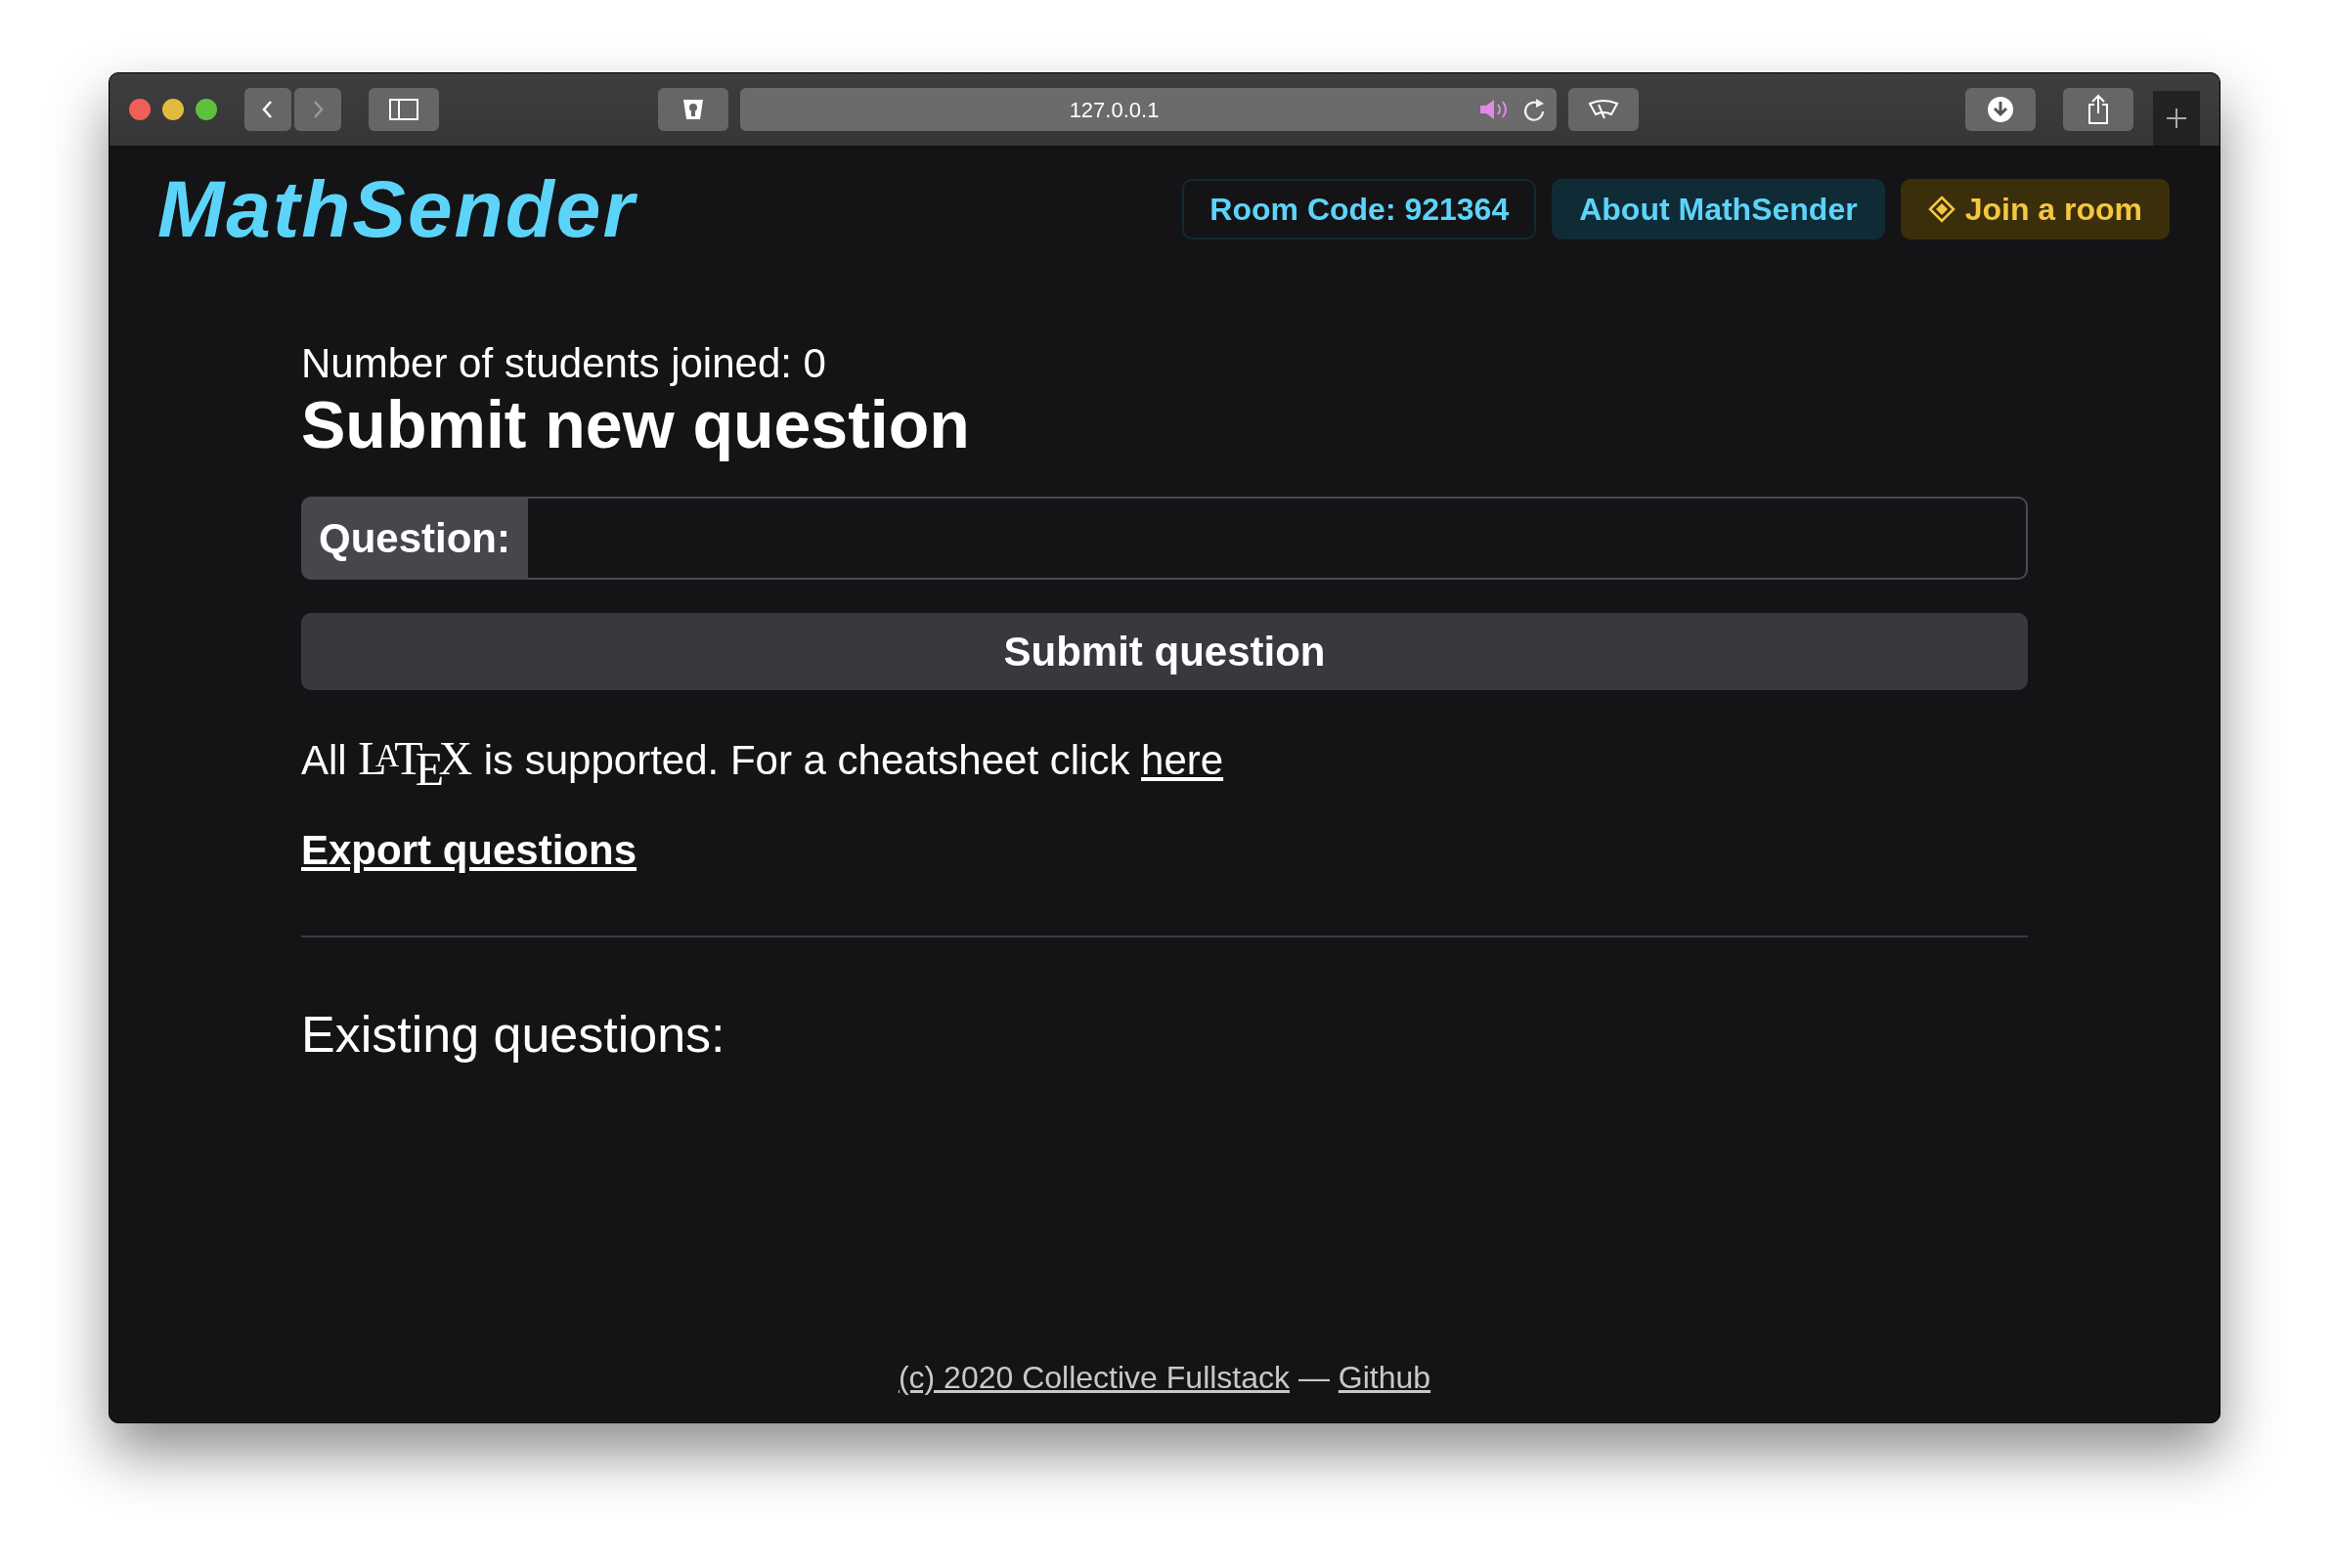 The width and height of the screenshot is (2329, 1568). What do you see at coordinates (397, 209) in the screenshot?
I see `logo: MathSender` at bounding box center [397, 209].